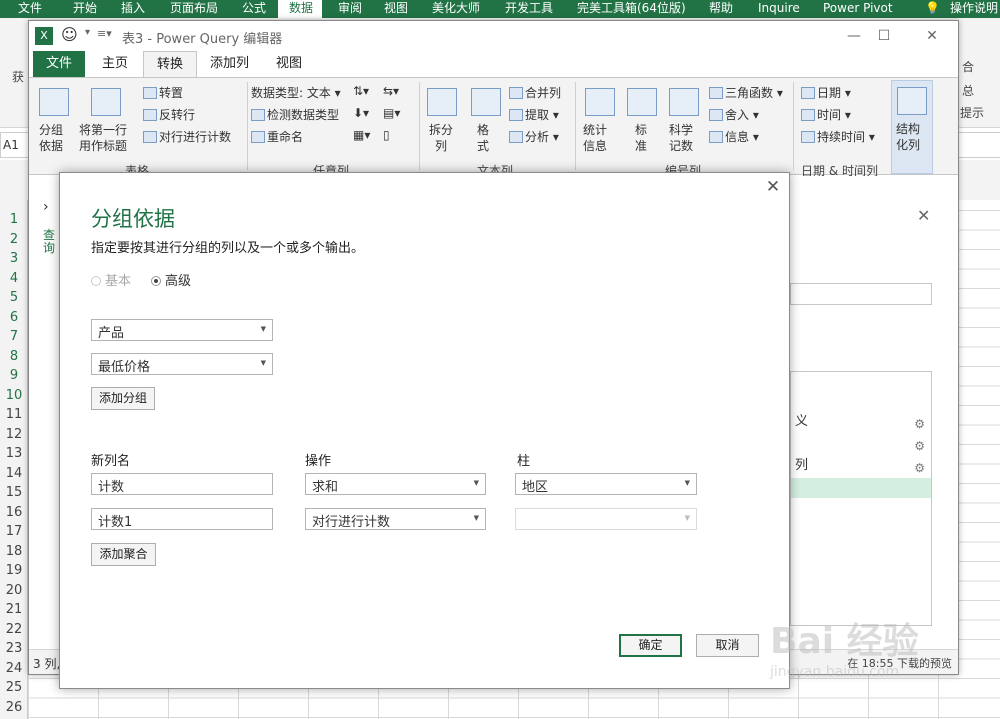 The height and width of the screenshot is (719, 1000). Describe the element at coordinates (14, 590) in the screenshot. I see `row-header: 20` at that location.